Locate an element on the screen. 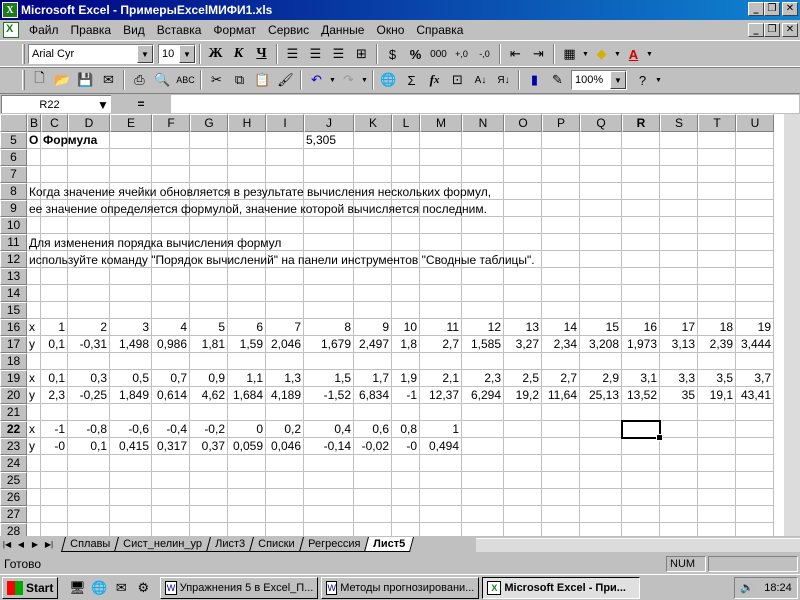 The image size is (800, 600). cell-i14 is located at coordinates (285, 293).